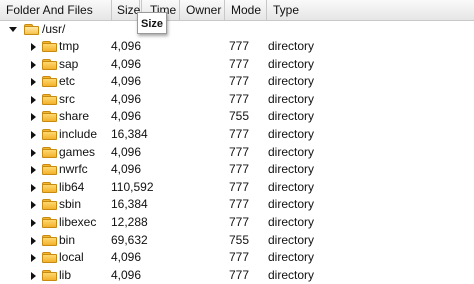 The image size is (474, 284). What do you see at coordinates (71, 257) in the screenshot?
I see `entry-name: local` at bounding box center [71, 257].